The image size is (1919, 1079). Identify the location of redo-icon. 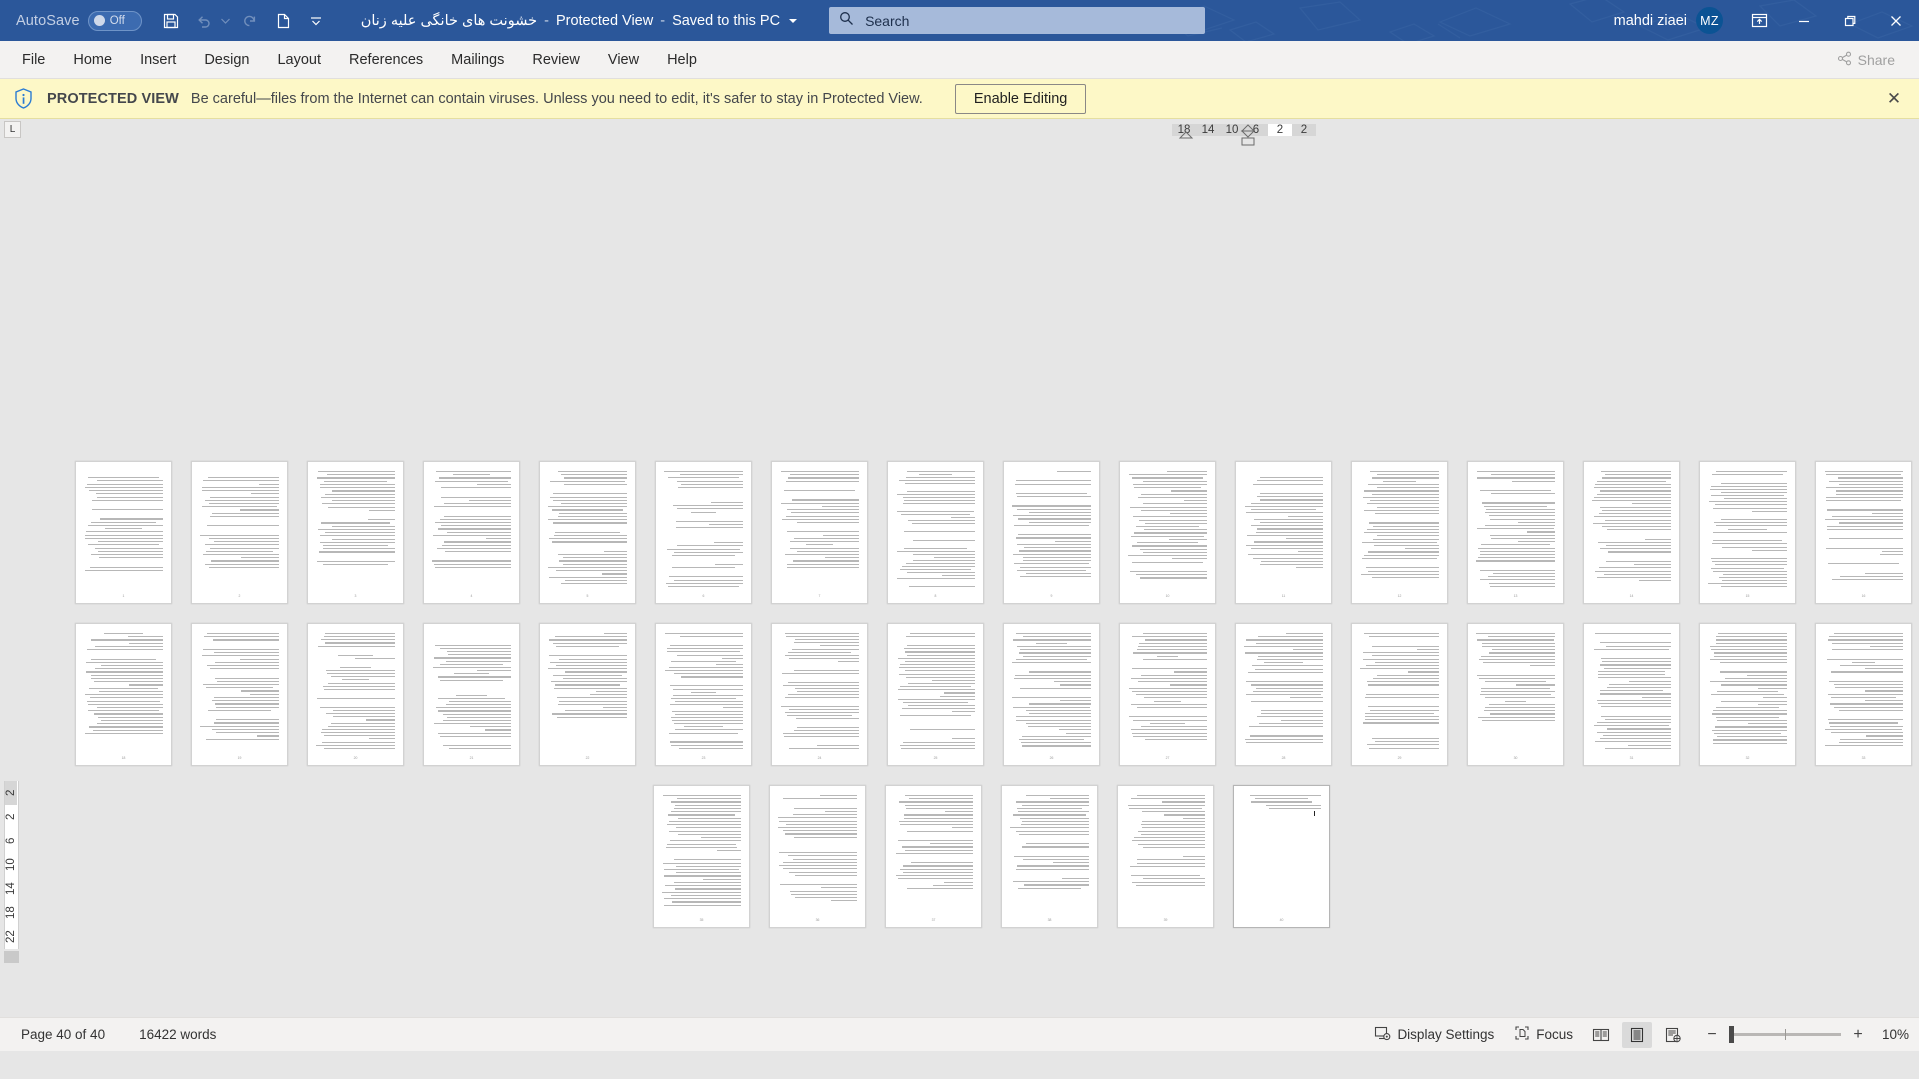
(250, 21).